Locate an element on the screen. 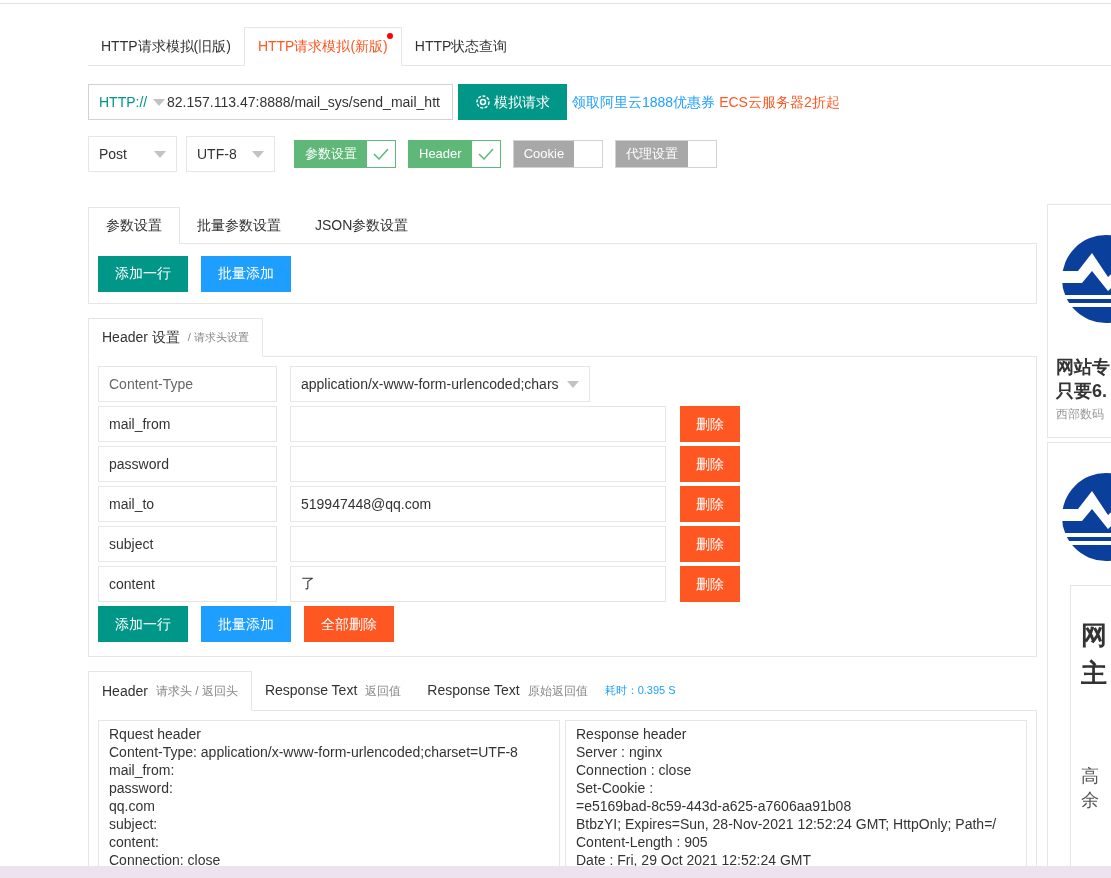 This screenshot has height=878, width=1111. result-tab: Response Text 返回值 is located at coordinates (333, 690).